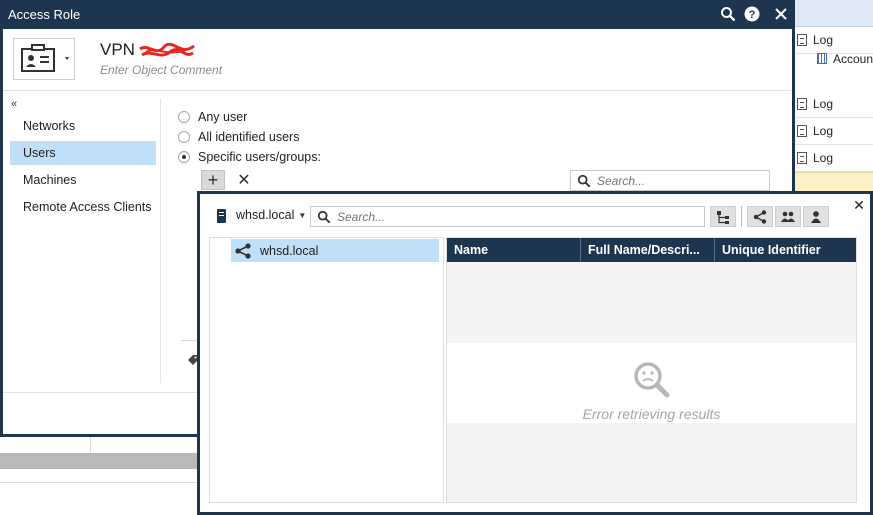 This screenshot has width=873, height=515. I want to click on nav-item-networks: Networks, so click(83, 126).